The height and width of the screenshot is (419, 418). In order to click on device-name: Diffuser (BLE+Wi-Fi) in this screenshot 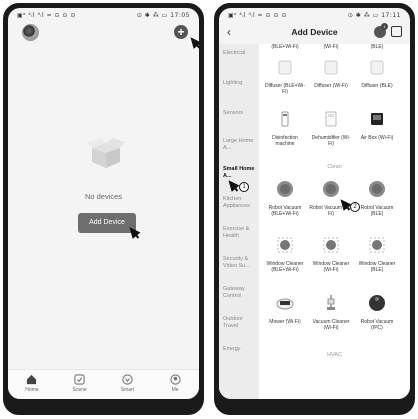, I will do `click(285, 89)`.